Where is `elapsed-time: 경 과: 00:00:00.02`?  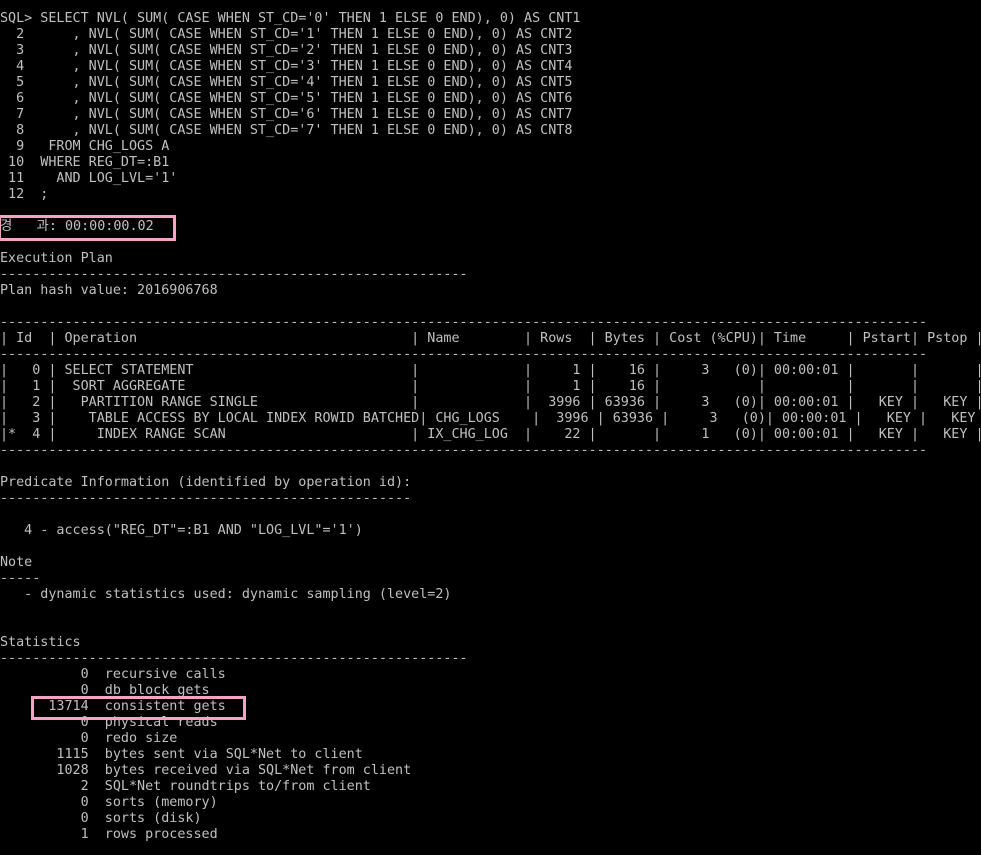
elapsed-time: 경 과: 00:00:00.02 is located at coordinates (77, 226).